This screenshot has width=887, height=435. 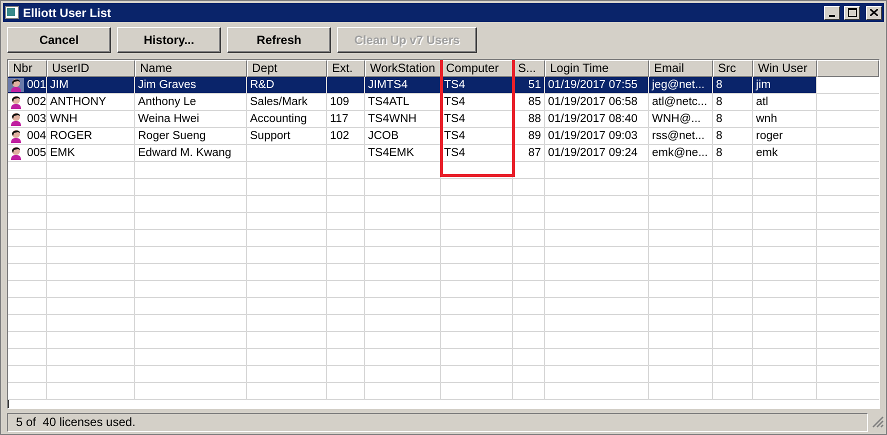 What do you see at coordinates (785, 68) in the screenshot?
I see `column-header: Win User` at bounding box center [785, 68].